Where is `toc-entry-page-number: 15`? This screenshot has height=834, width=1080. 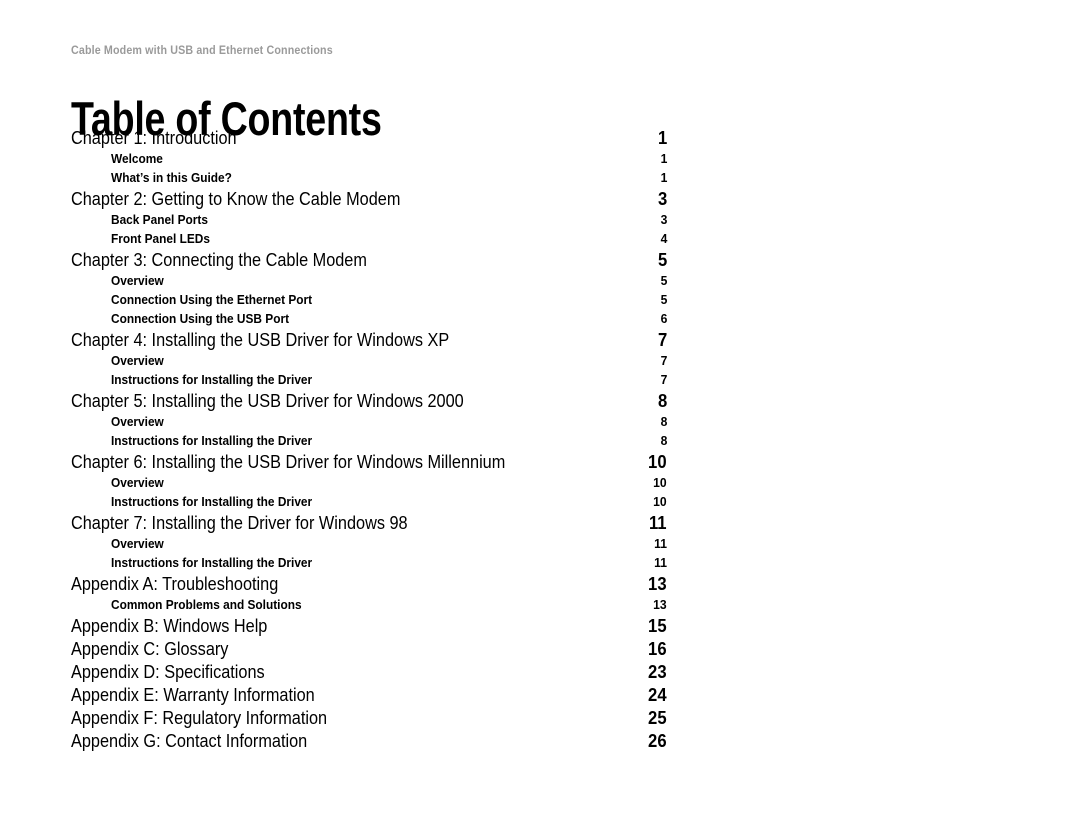
toc-entry-page-number: 15 is located at coordinates (657, 625).